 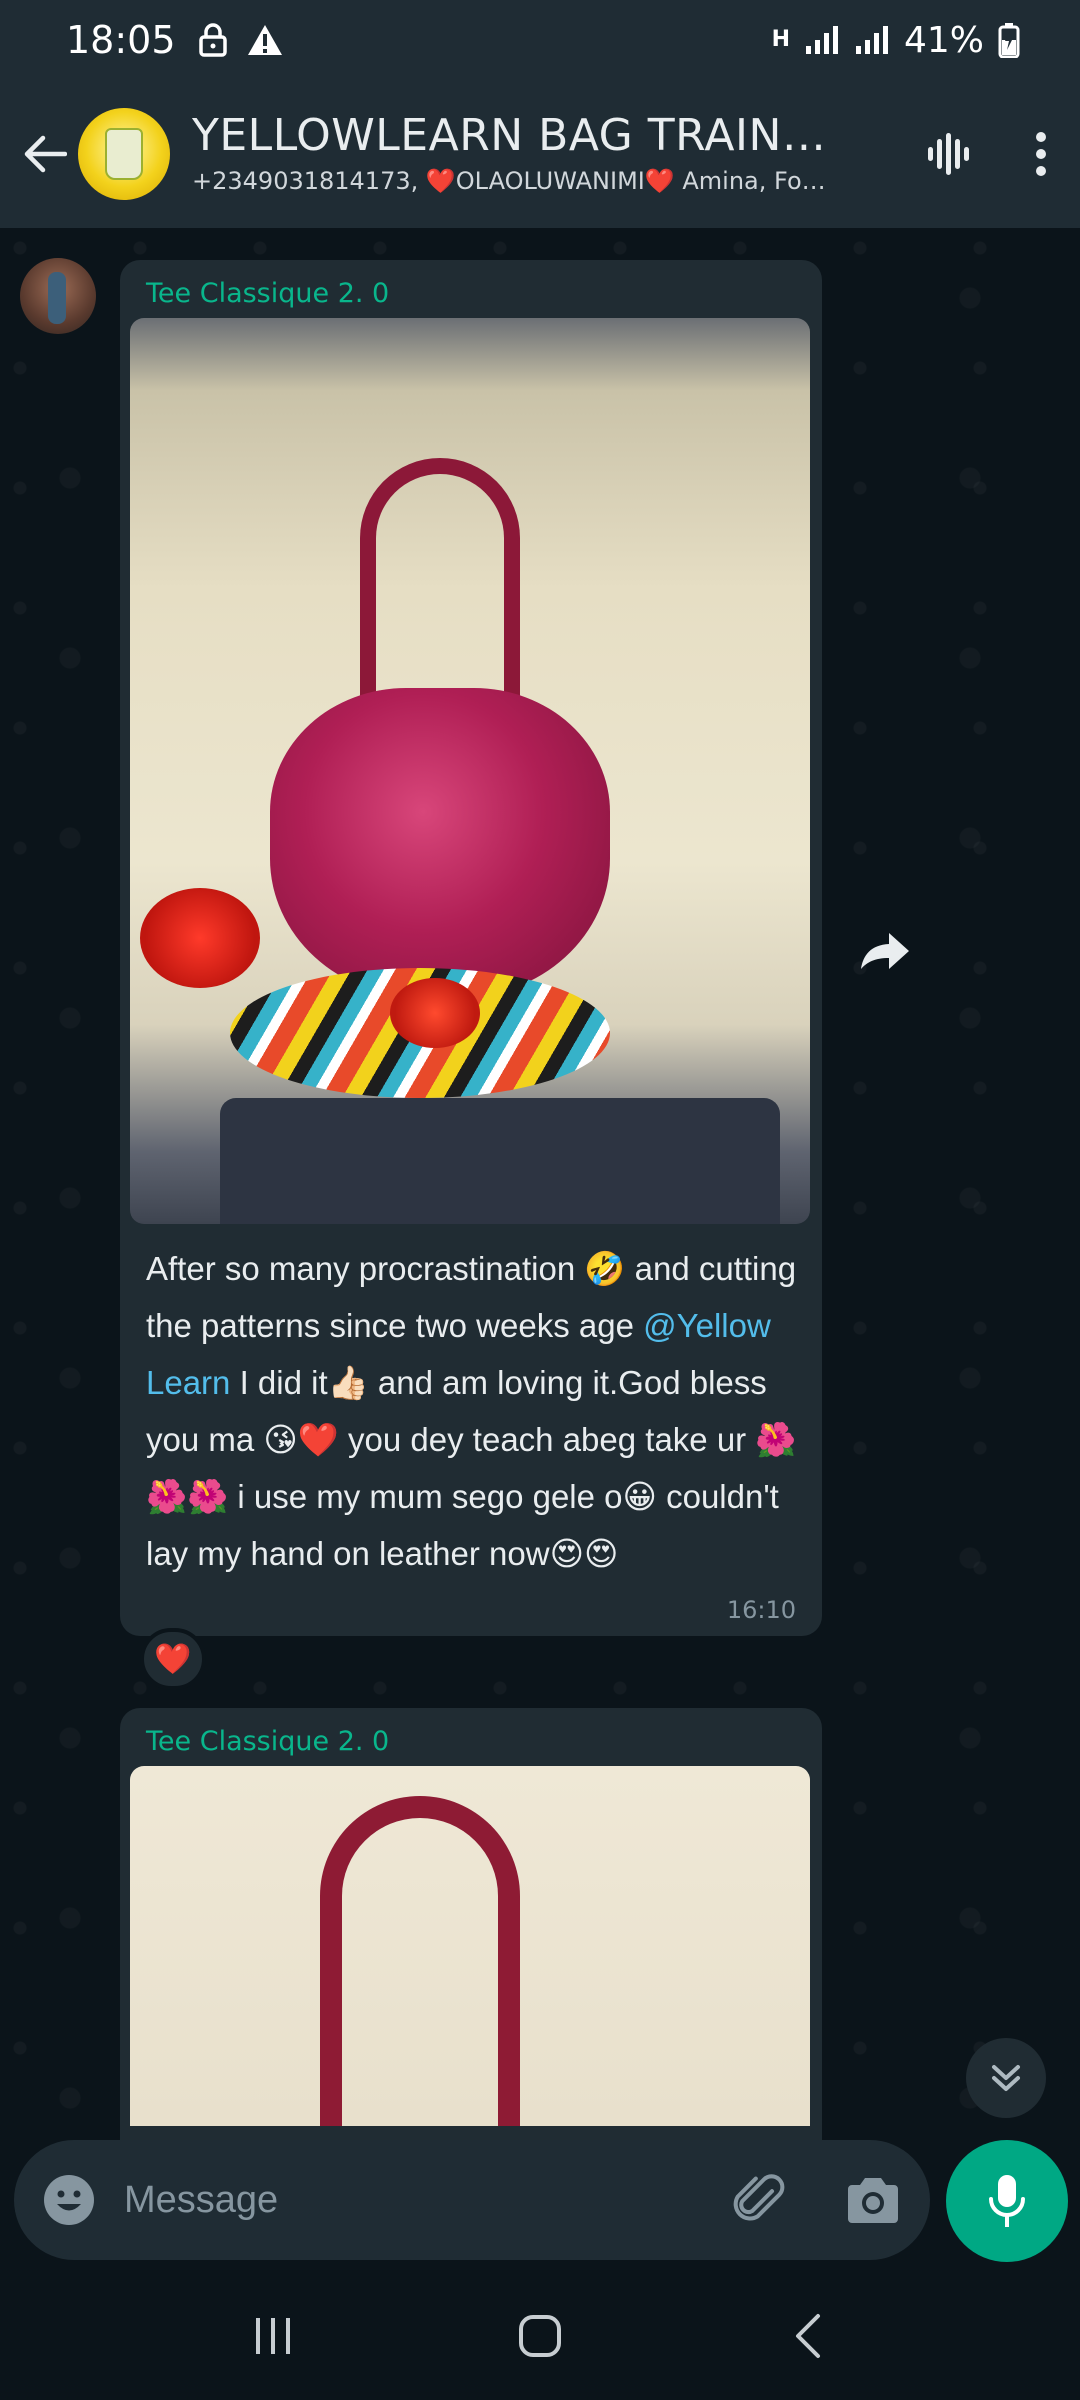 What do you see at coordinates (200, 938) in the screenshot?
I see `photo-rose` at bounding box center [200, 938].